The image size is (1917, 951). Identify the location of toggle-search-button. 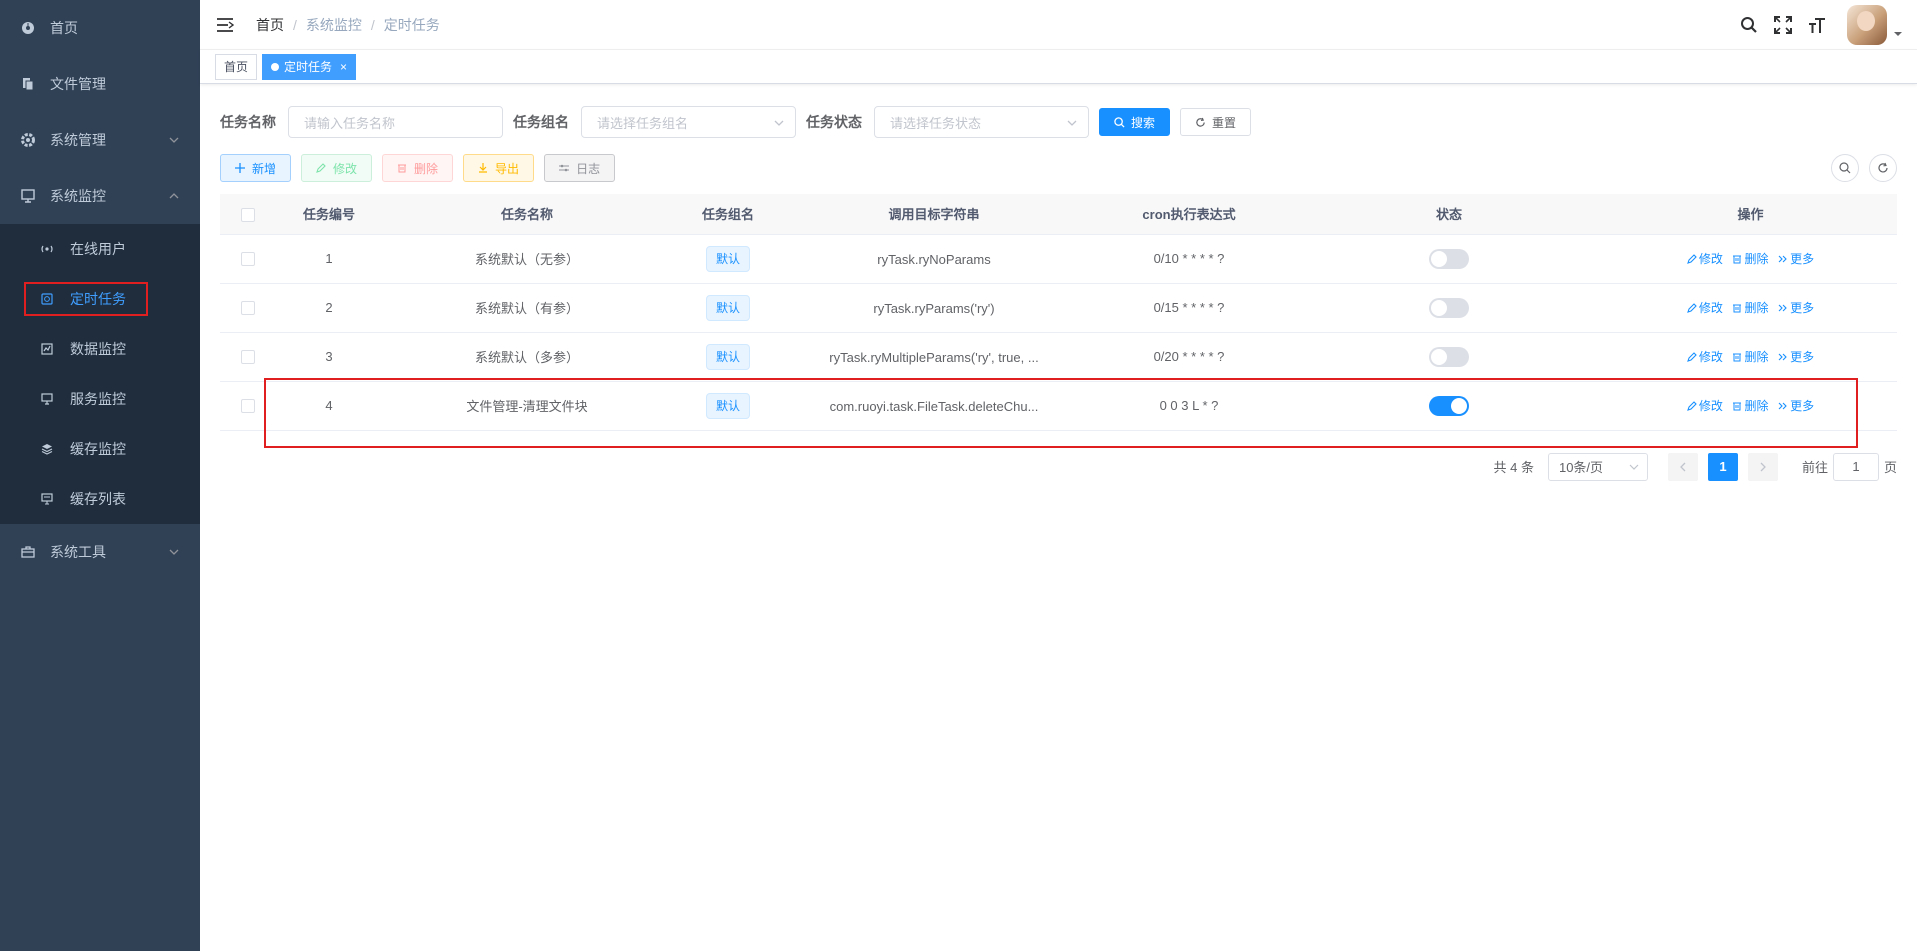
(1845, 168).